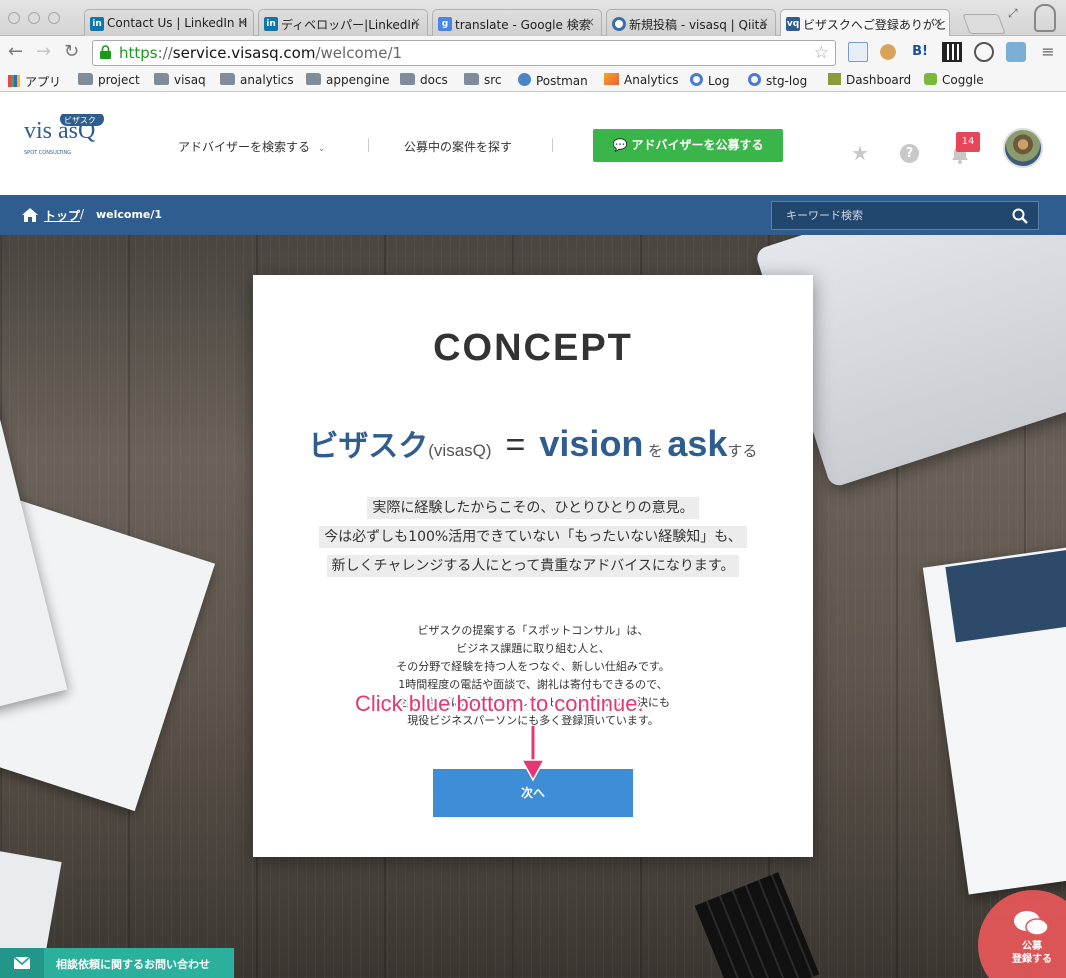  What do you see at coordinates (655, 451) in the screenshot?
I see `tagline-wo: を` at bounding box center [655, 451].